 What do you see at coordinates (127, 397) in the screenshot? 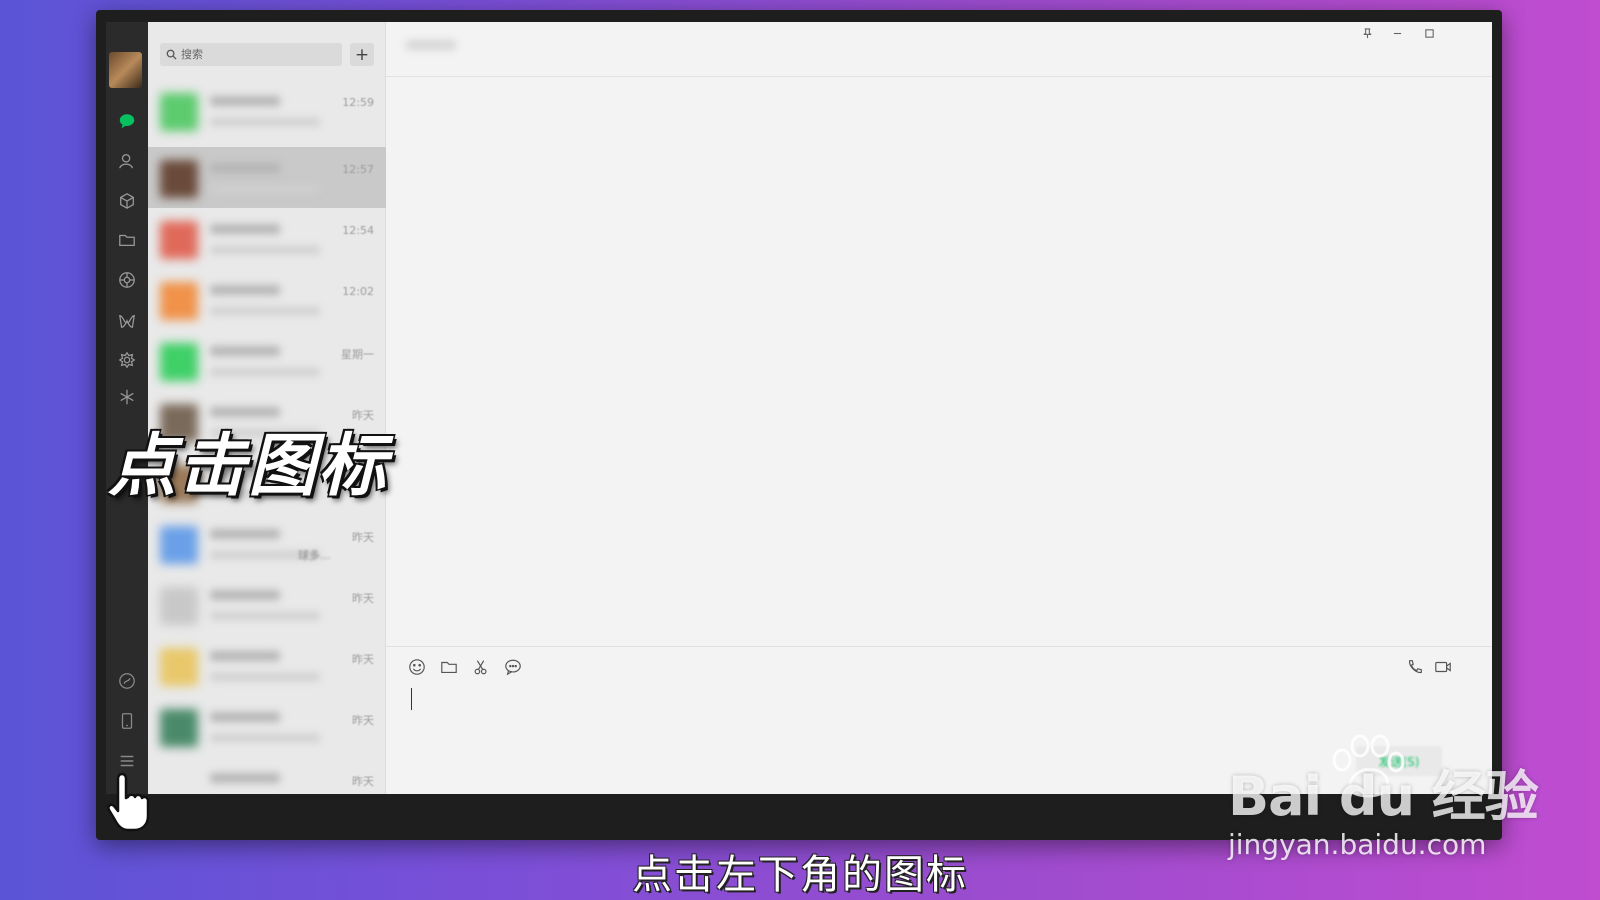
I see `search-sparkle-icon` at bounding box center [127, 397].